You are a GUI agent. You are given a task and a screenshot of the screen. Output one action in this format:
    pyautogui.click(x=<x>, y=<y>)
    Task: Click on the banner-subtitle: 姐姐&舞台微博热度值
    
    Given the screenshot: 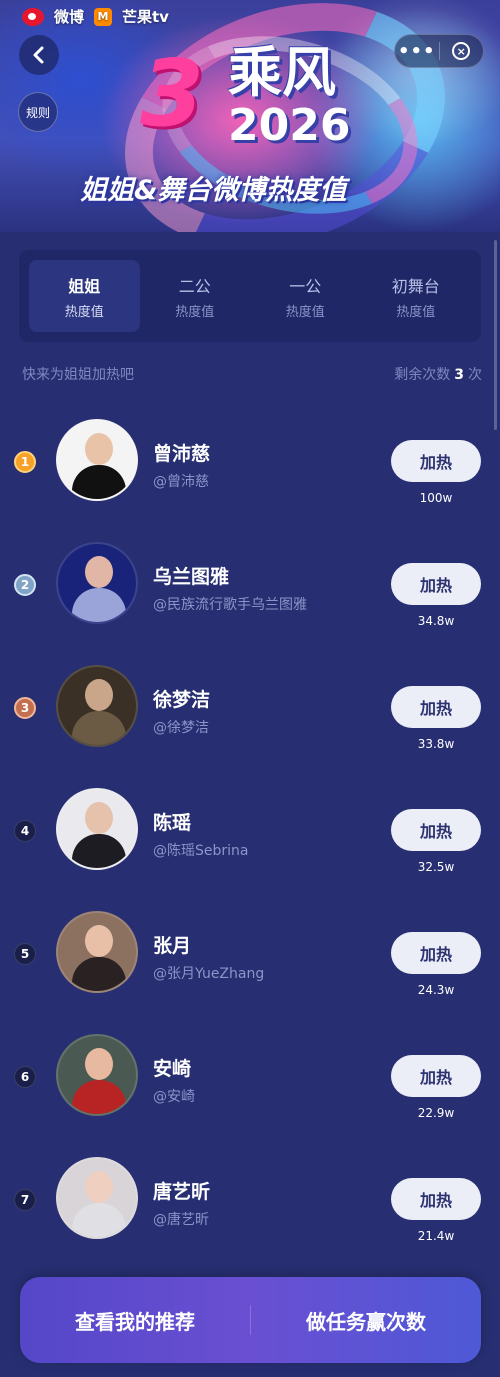 What is the action you would take?
    pyautogui.click(x=213, y=190)
    